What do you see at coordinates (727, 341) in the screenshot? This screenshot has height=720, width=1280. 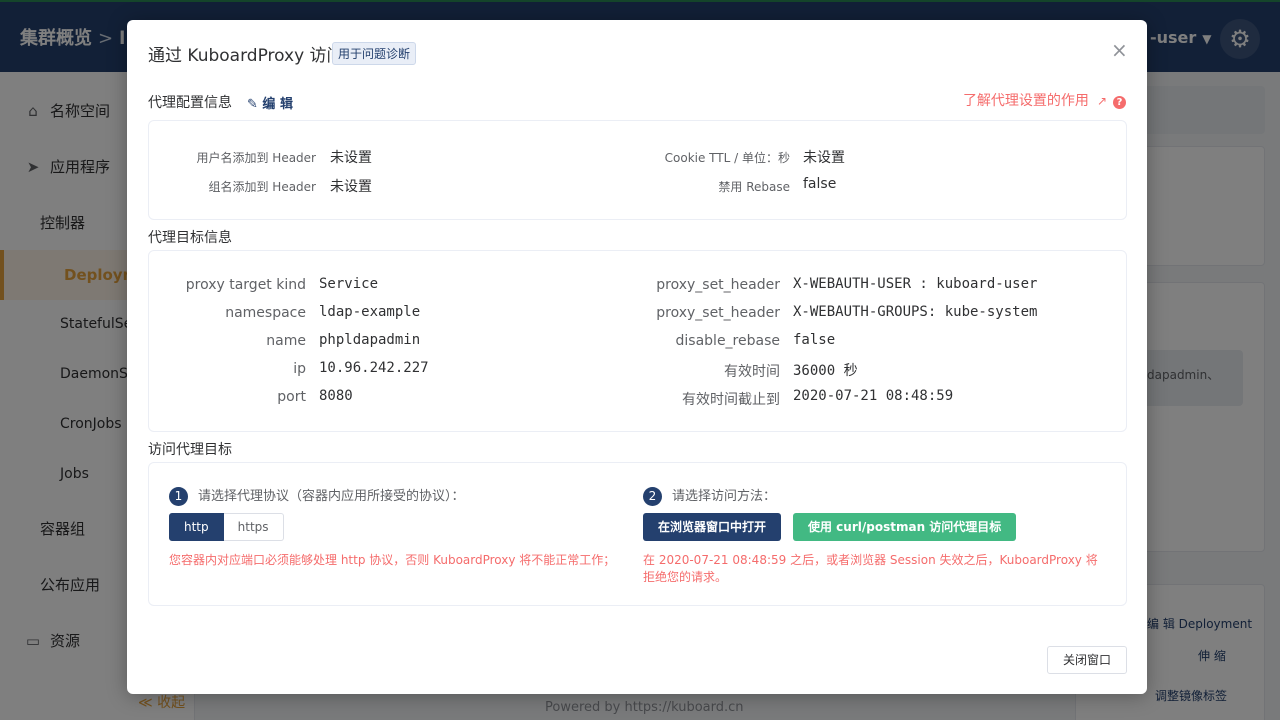 I see `target-label: disable_rebase` at bounding box center [727, 341].